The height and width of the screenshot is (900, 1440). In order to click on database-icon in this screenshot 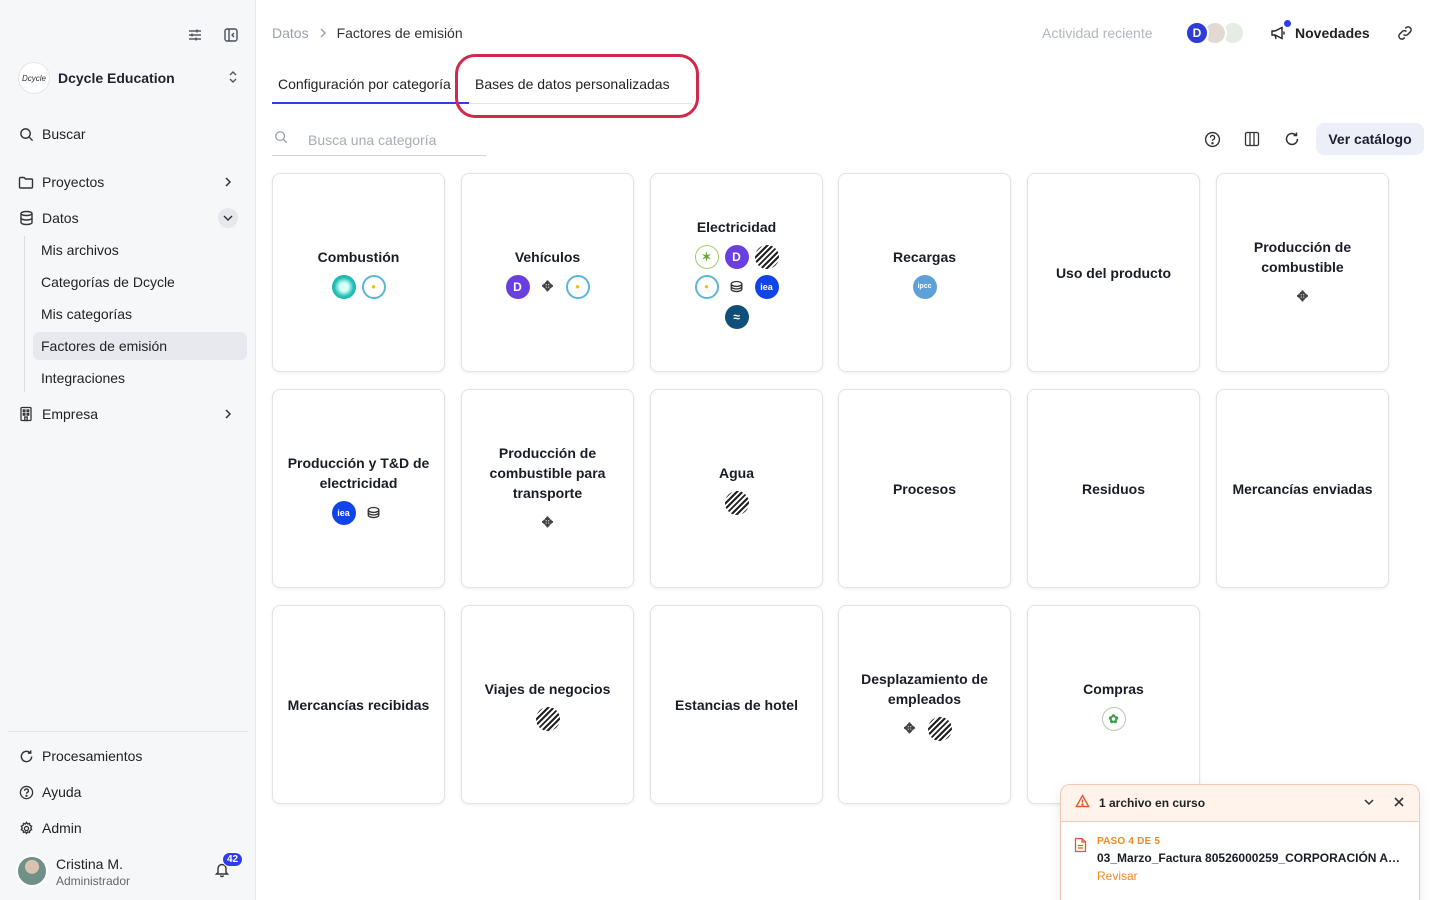, I will do `click(26, 218)`.